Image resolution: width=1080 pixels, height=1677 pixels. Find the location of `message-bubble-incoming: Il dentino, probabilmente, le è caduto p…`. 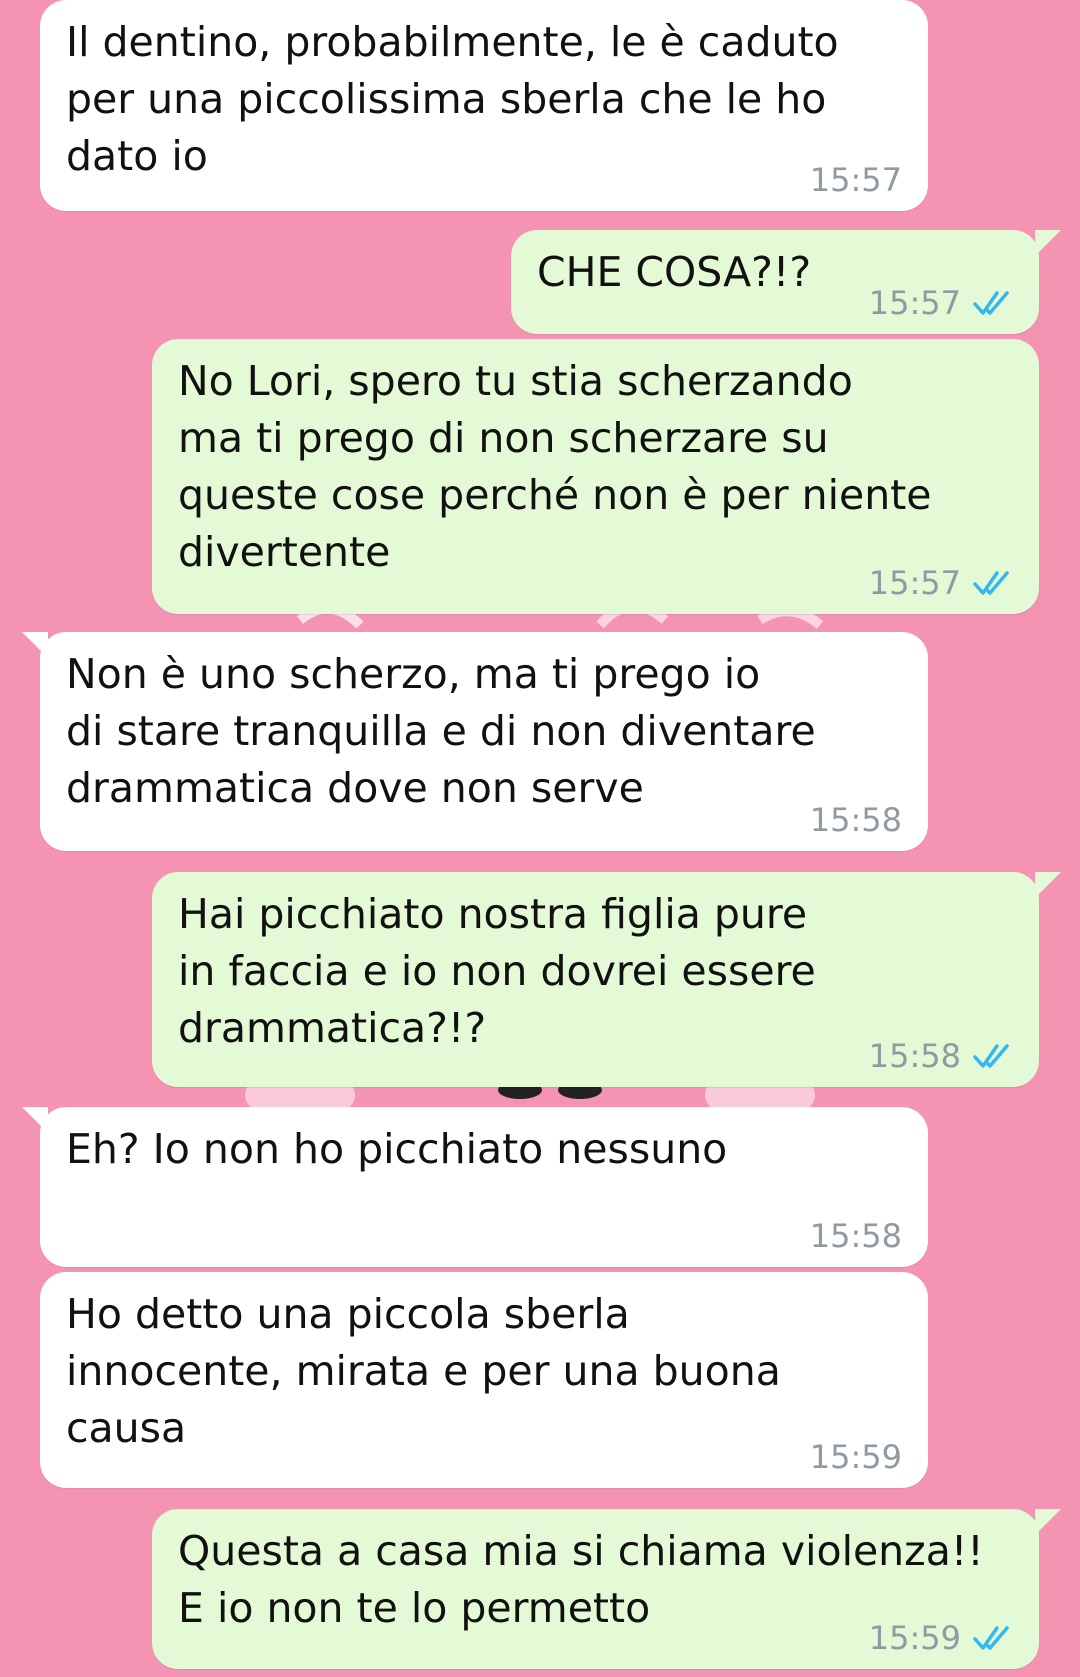

message-bubble-incoming: Il dentino, probabilmente, le è caduto p… is located at coordinates (484, 105).